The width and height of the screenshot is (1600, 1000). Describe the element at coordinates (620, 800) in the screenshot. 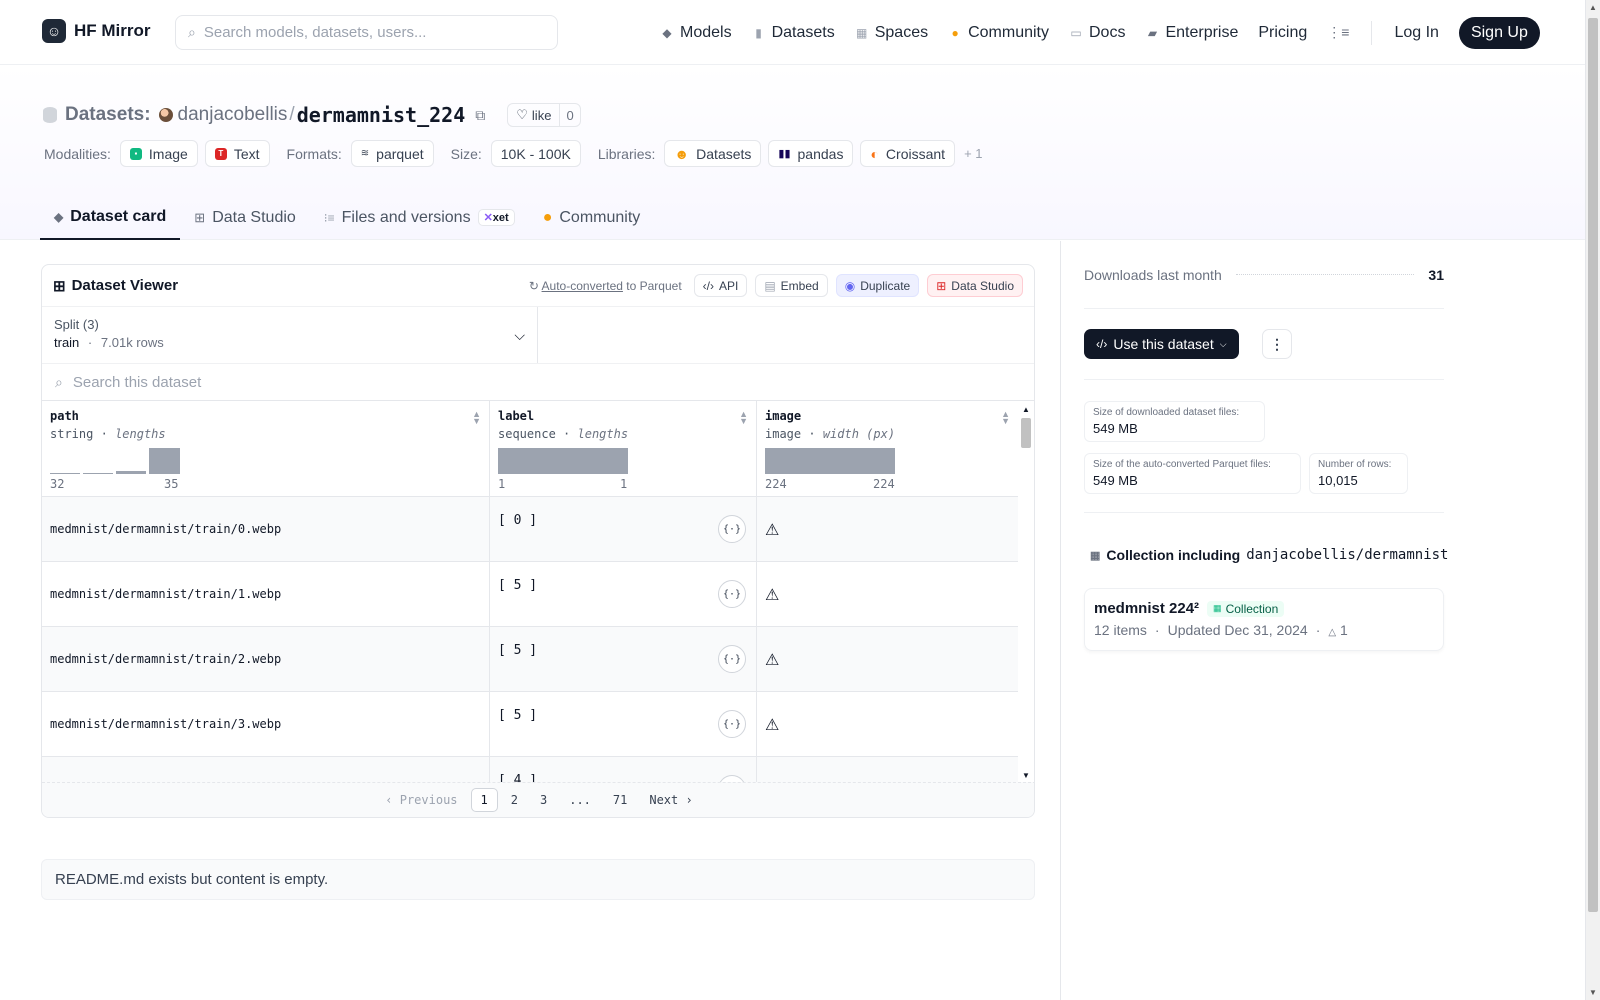

I see `pagination-page-last: 71` at that location.